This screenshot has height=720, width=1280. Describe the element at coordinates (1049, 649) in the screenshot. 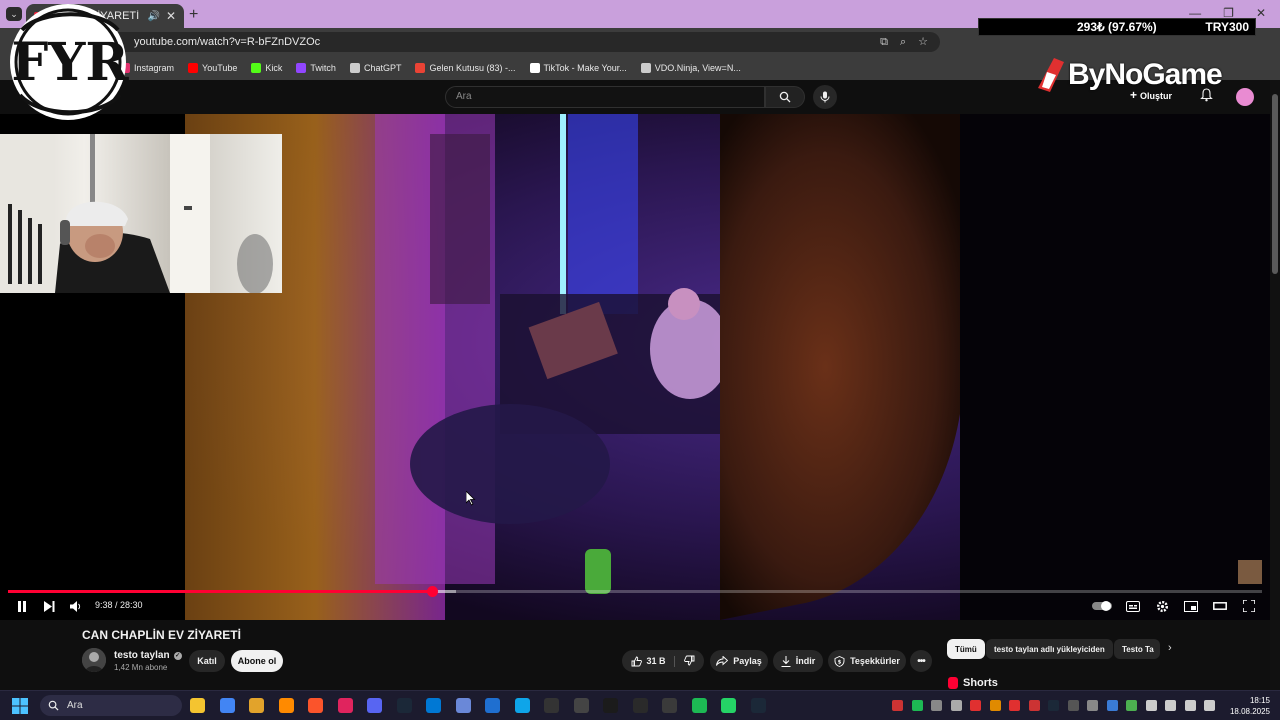

I see `chip-from-uploader: testo taylan adlı yükleyiciden` at that location.